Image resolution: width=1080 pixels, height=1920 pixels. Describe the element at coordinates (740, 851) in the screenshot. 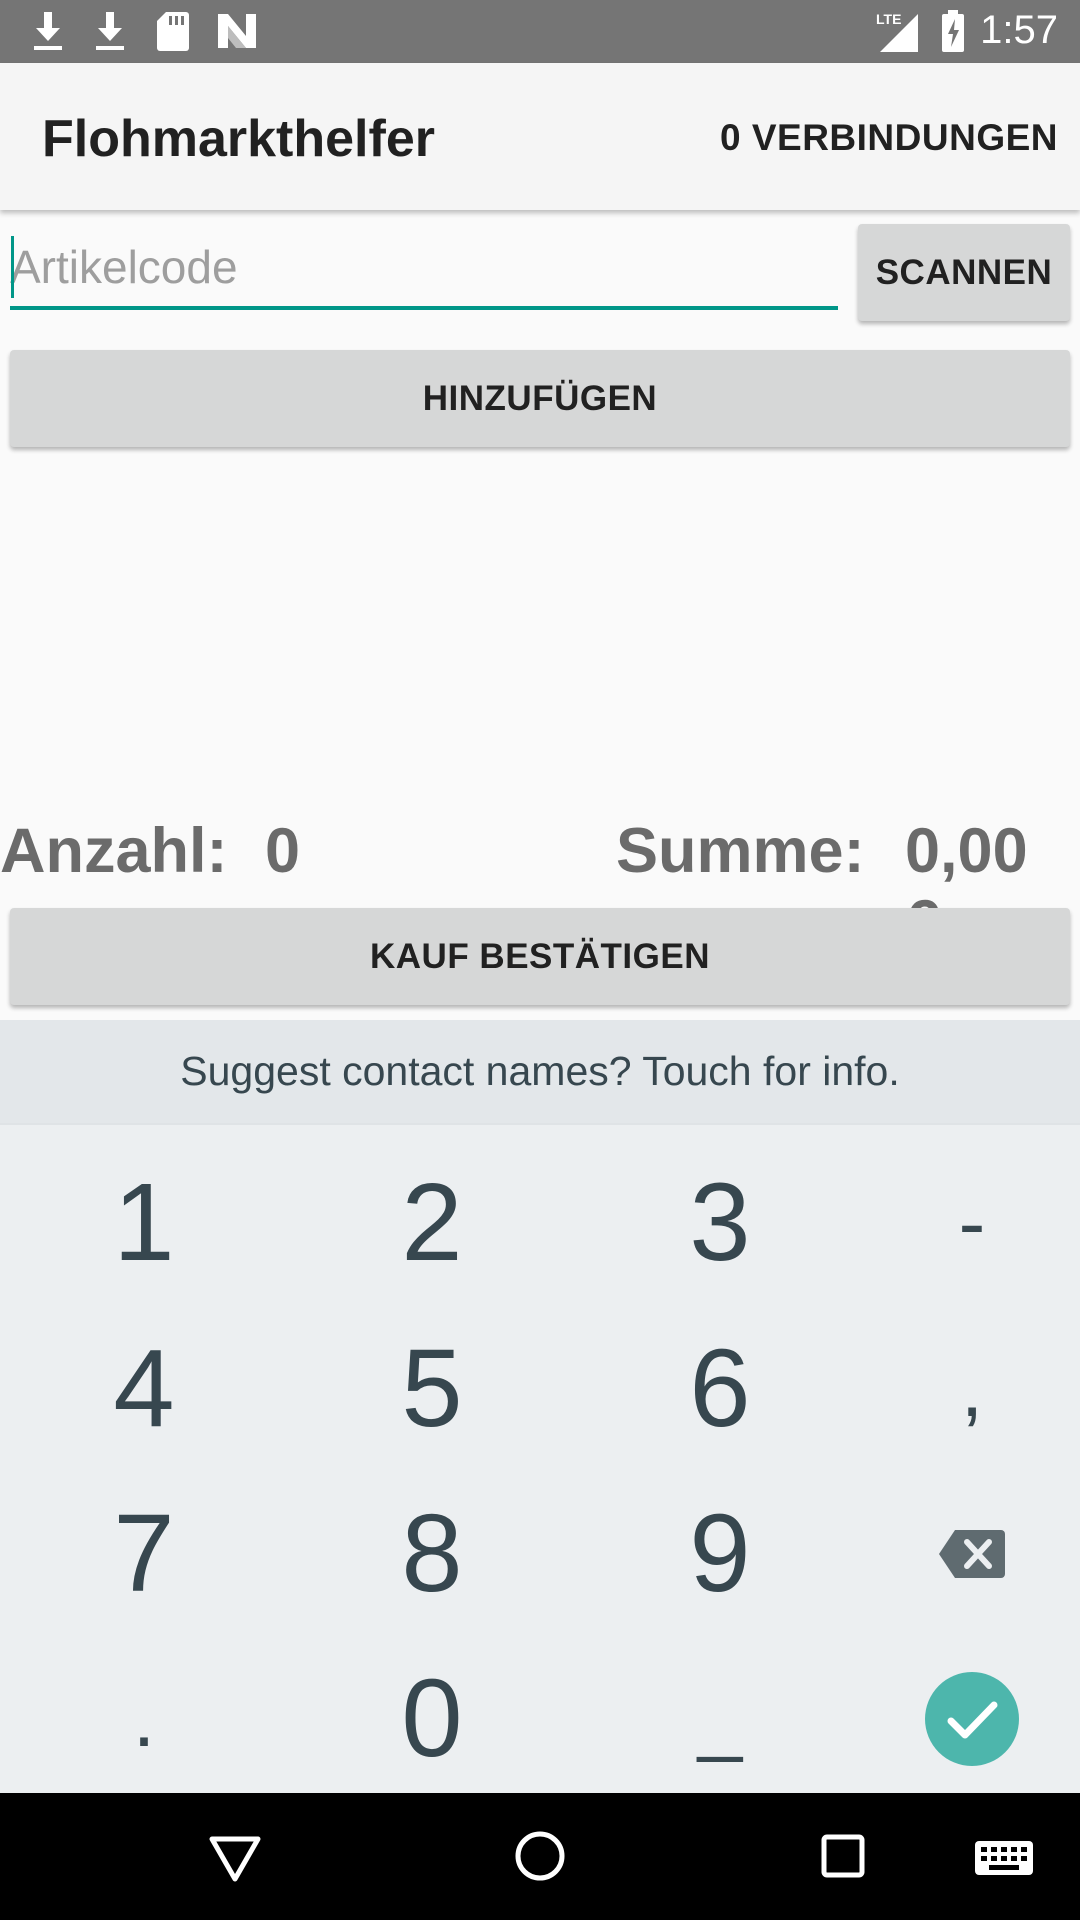

I see `sum-label: Summe:` at that location.